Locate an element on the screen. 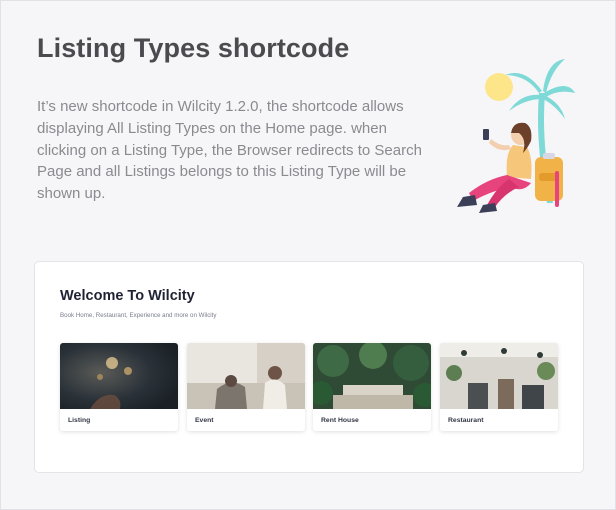  listing-type-card-listing: Listing is located at coordinates (119, 387).